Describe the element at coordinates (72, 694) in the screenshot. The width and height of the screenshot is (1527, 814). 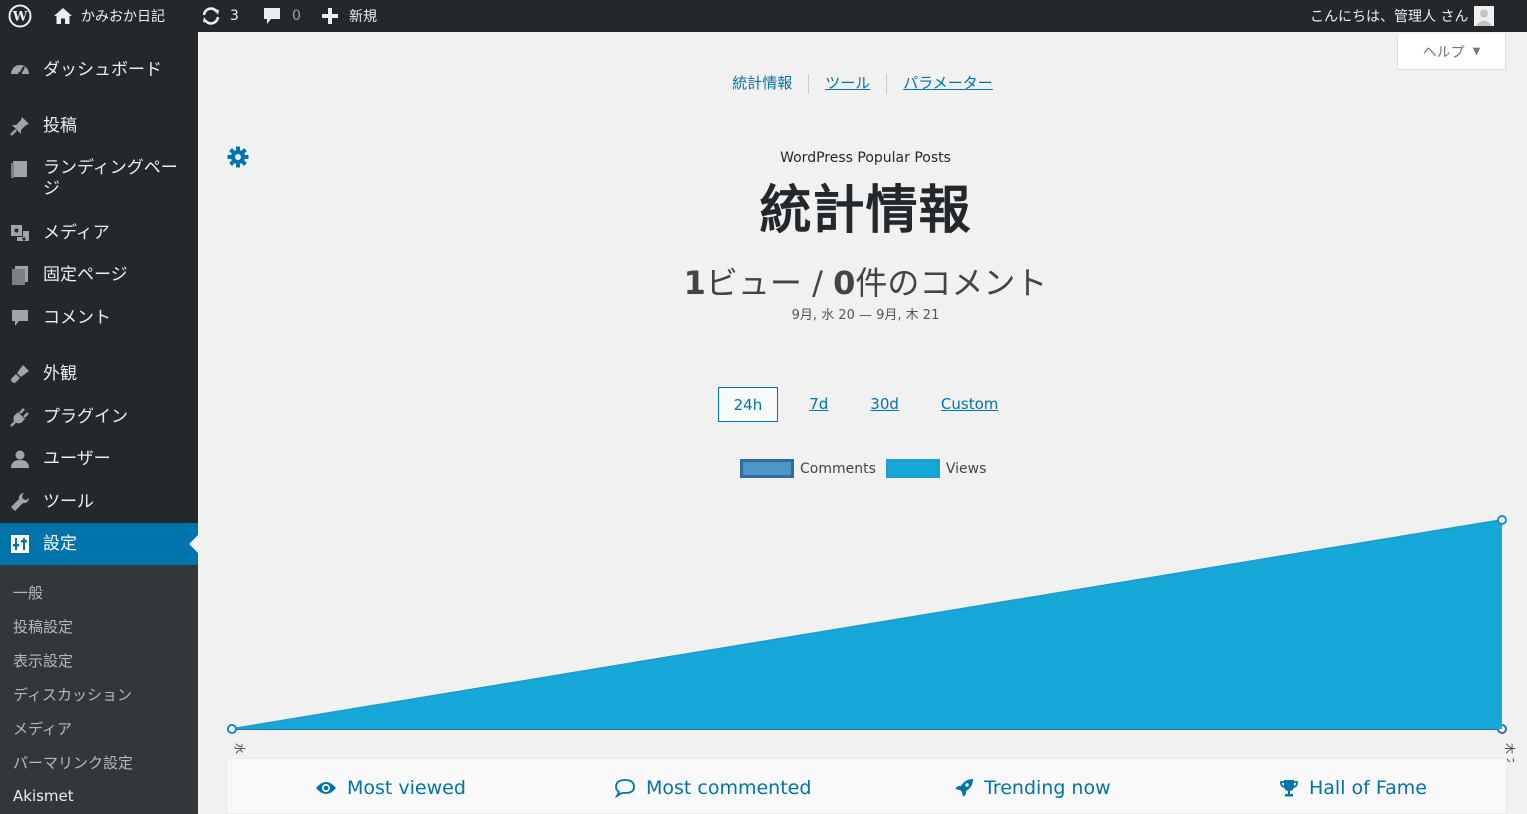
I see `submenu-item-discussion: ディスカッション` at that location.